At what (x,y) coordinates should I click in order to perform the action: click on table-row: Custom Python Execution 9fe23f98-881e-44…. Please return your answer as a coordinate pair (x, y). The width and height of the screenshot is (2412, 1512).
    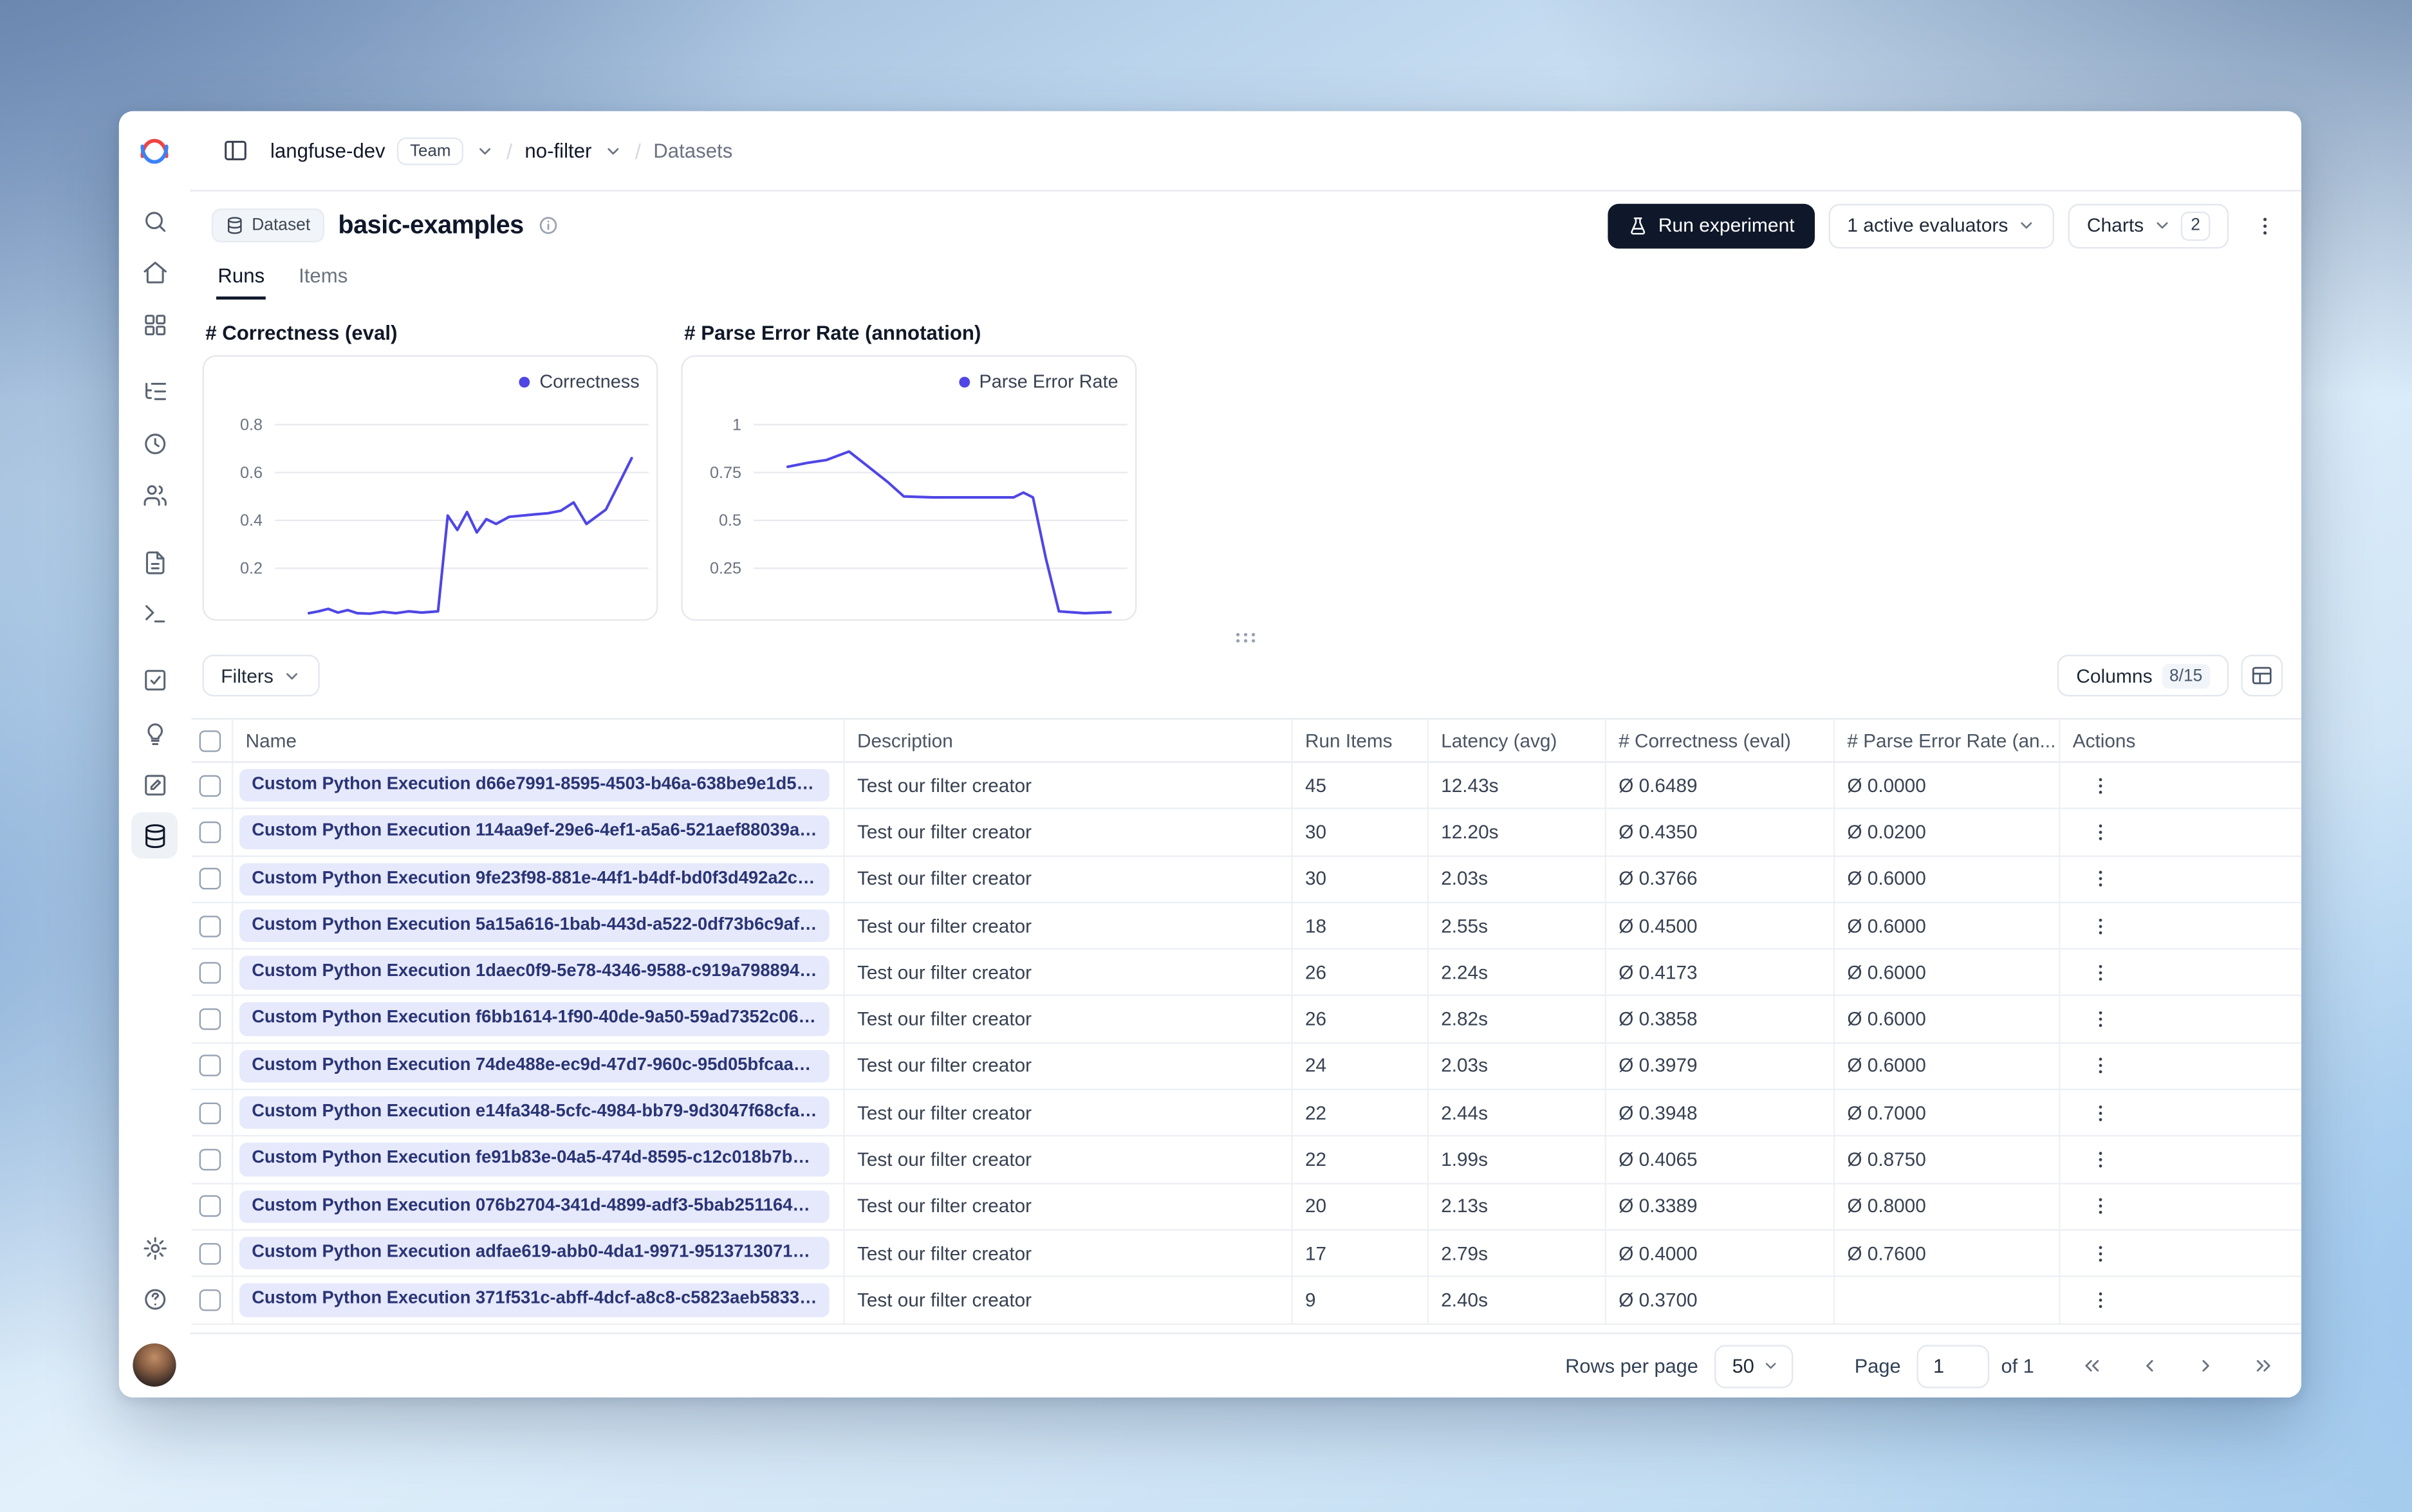
    Looking at the image, I should click on (1246, 879).